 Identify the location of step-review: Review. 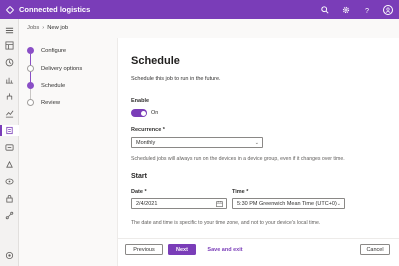
(43, 102).